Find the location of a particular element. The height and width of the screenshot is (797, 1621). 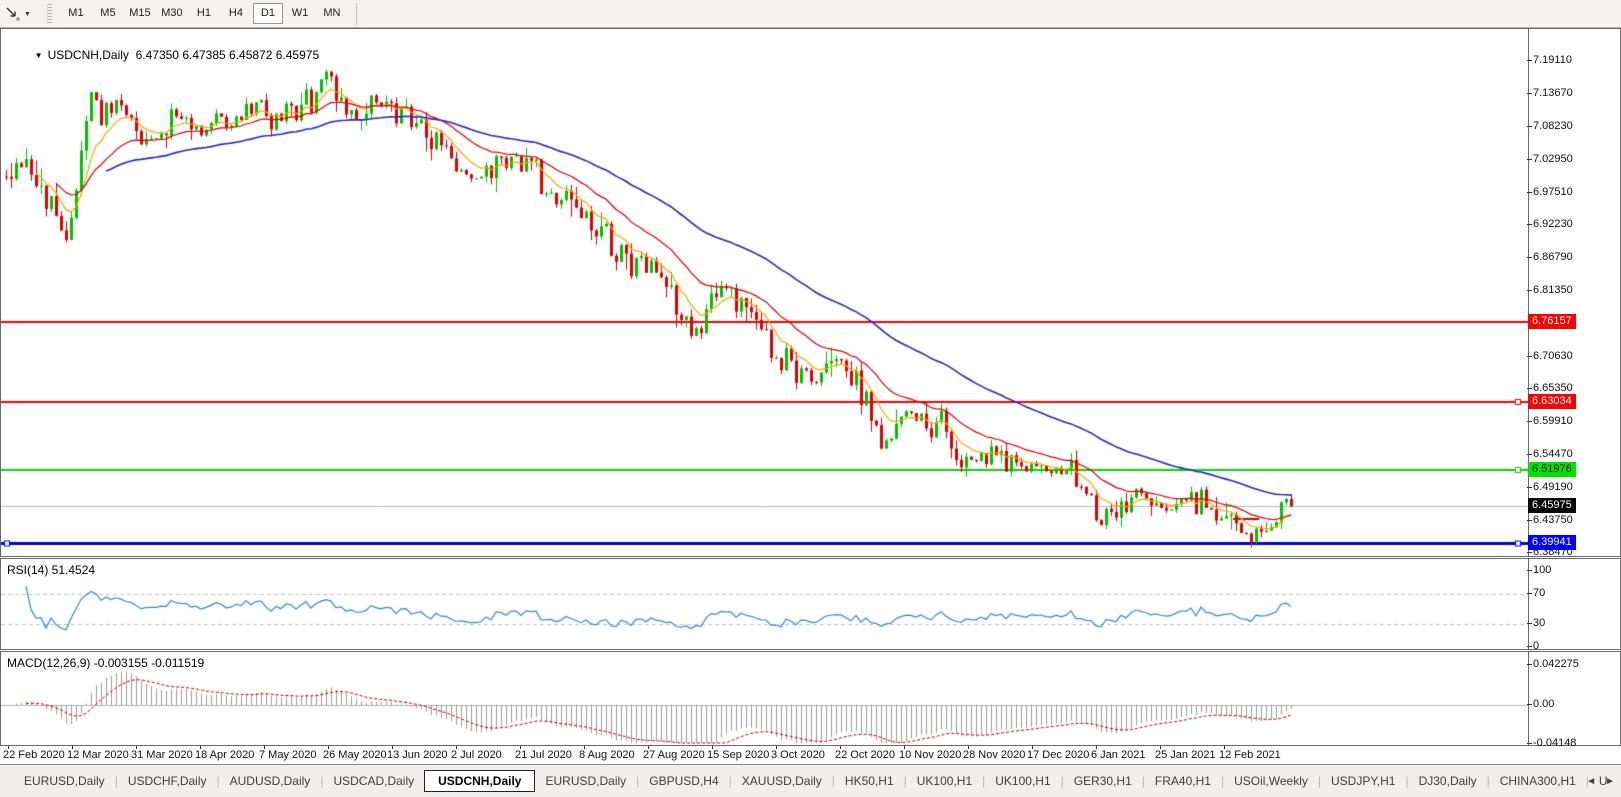

price-axis-label: 7.19110 is located at coordinates (1552, 59).